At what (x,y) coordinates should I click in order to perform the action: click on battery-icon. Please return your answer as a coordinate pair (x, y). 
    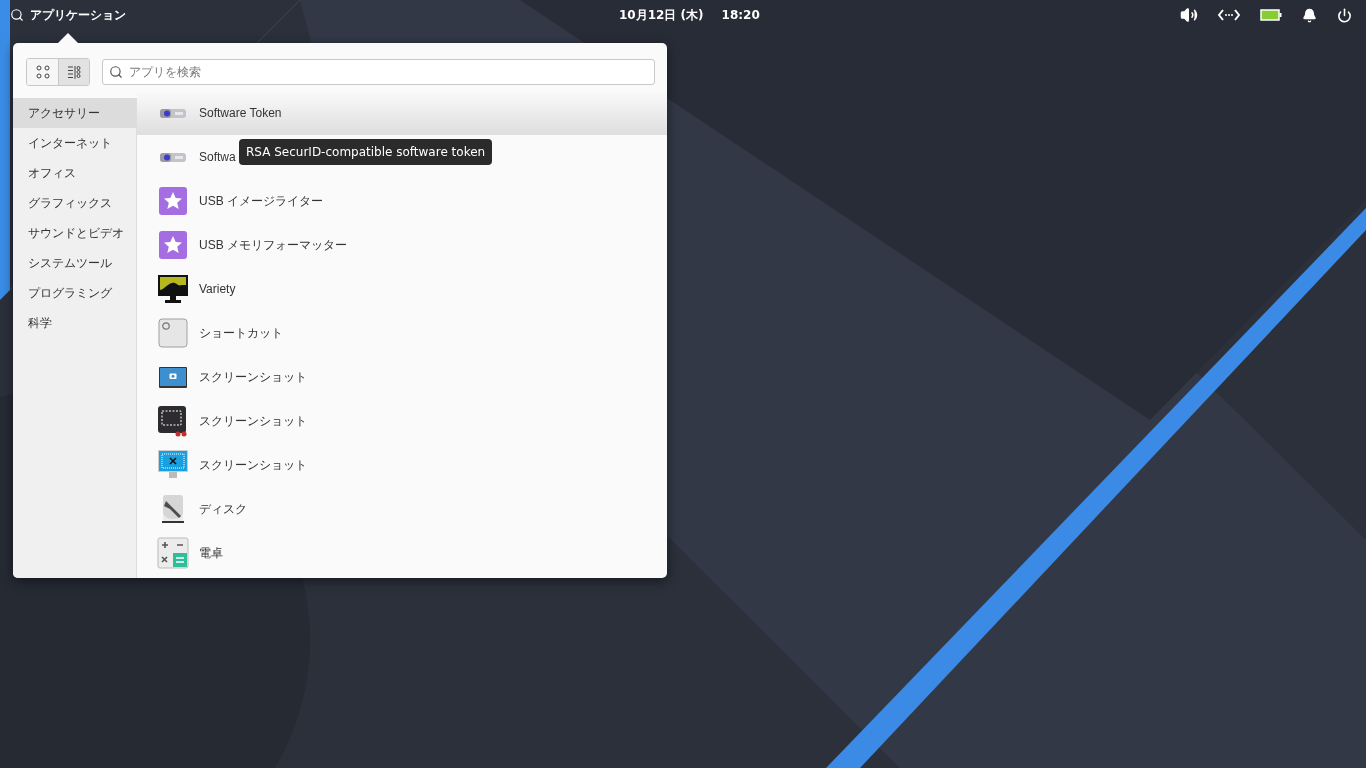
    Looking at the image, I should click on (1271, 15).